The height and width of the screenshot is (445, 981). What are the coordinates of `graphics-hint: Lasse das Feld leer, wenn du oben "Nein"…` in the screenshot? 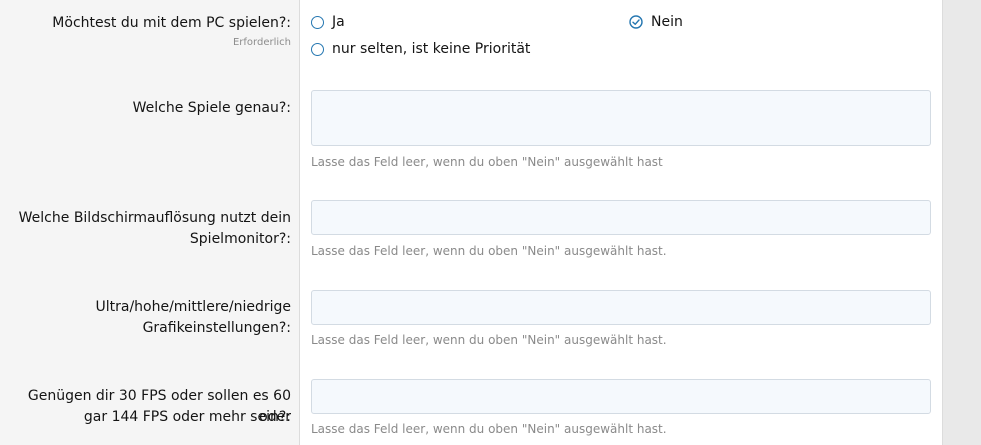 It's located at (489, 340).